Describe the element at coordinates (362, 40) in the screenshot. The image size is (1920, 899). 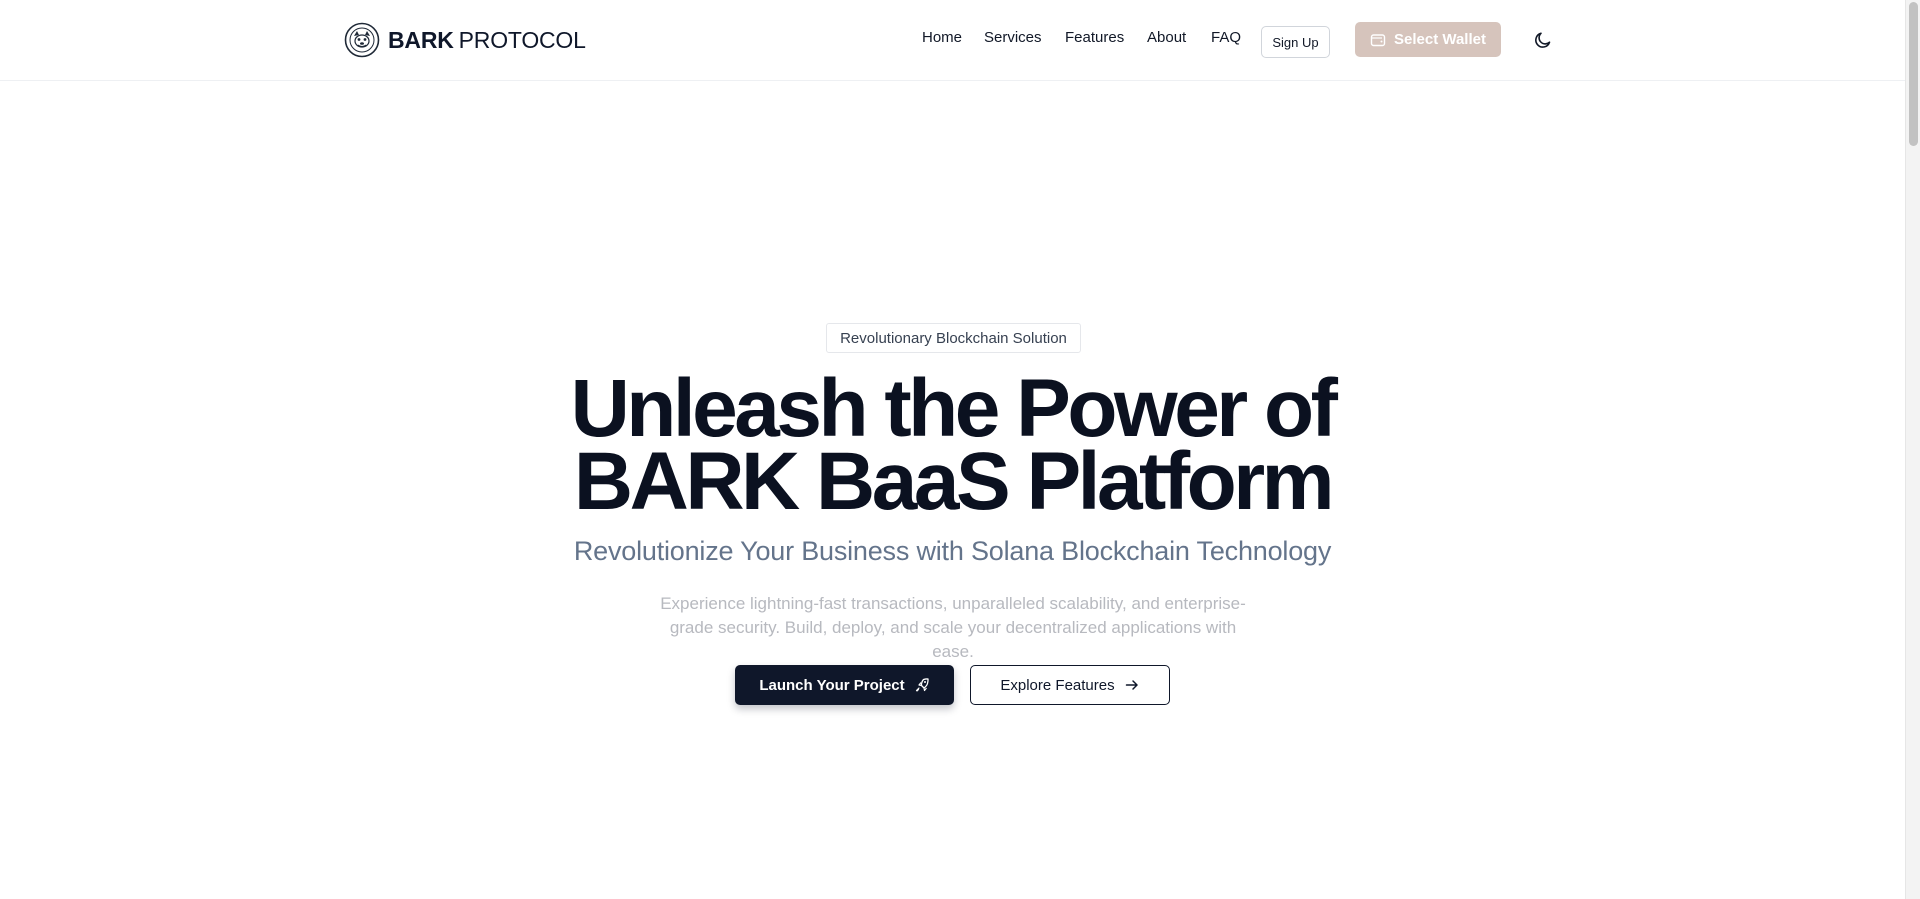
I see `bark-logo-icon` at that location.